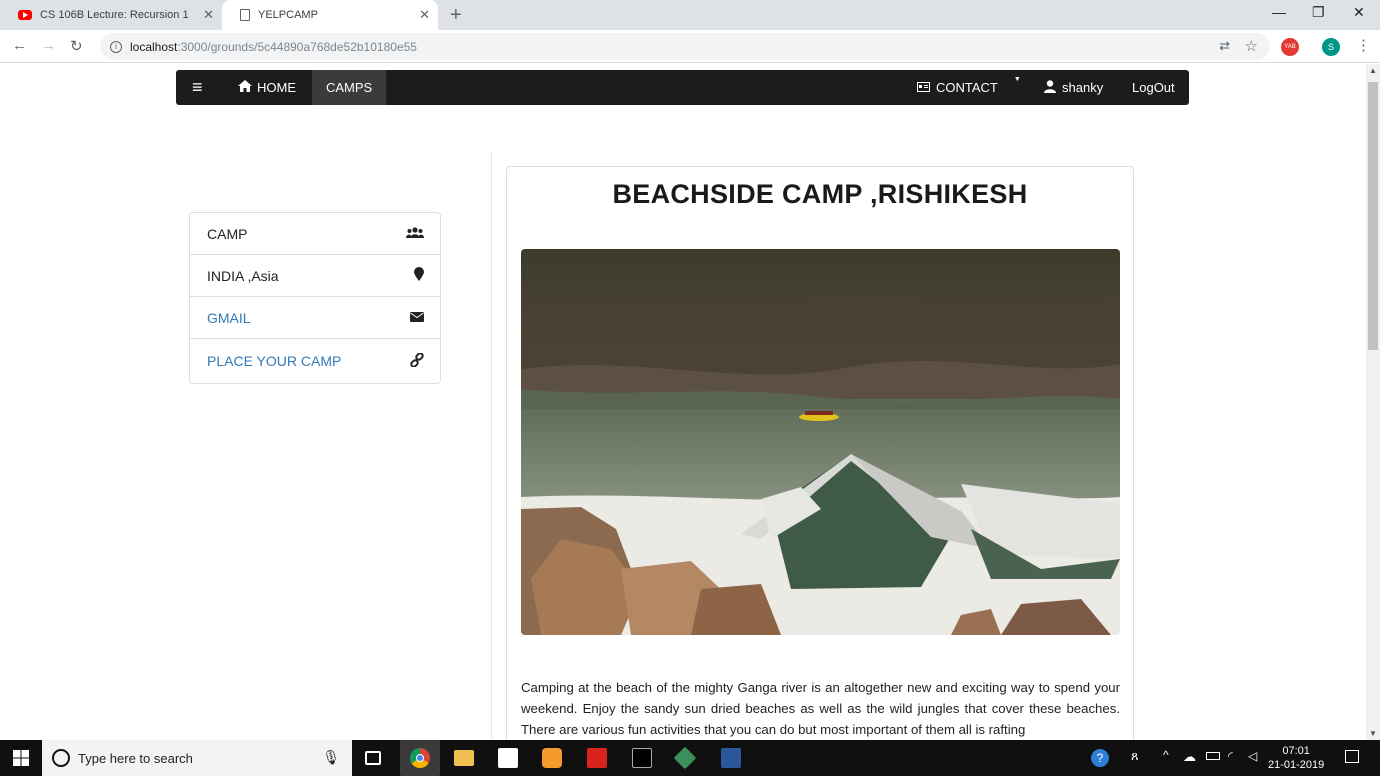 The image size is (1380, 776). What do you see at coordinates (288, 15) in the screenshot?
I see `tab-title: YELPCAMP` at bounding box center [288, 15].